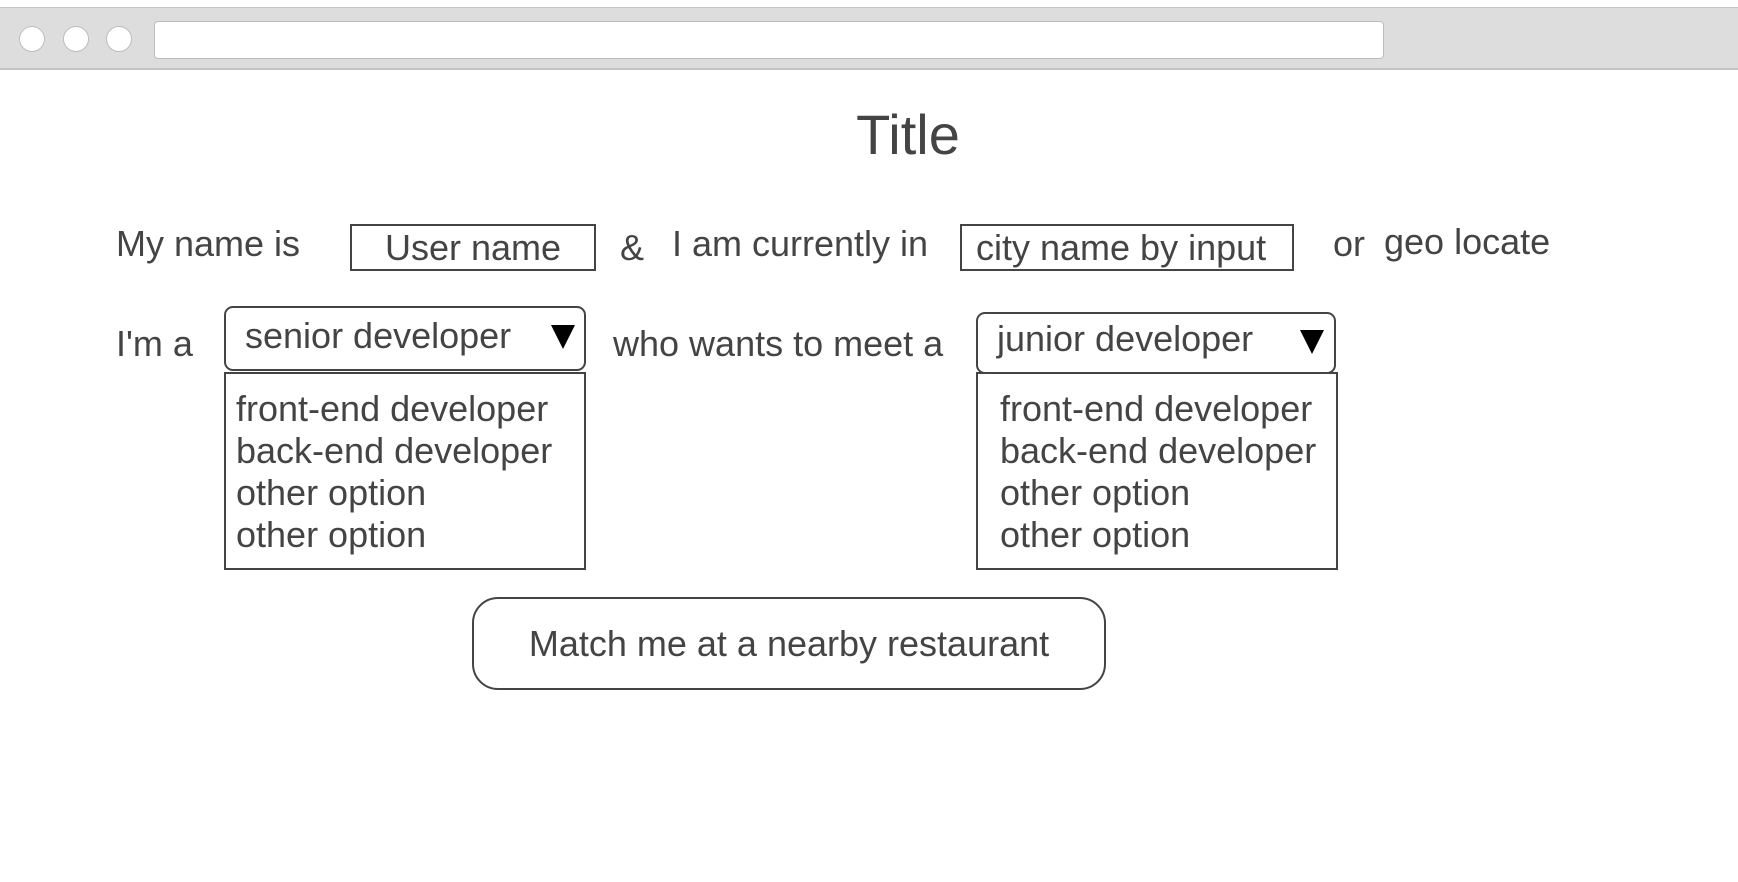 Image resolution: width=1738 pixels, height=882 pixels. What do you see at coordinates (908, 134) in the screenshot?
I see `page-title: Title` at bounding box center [908, 134].